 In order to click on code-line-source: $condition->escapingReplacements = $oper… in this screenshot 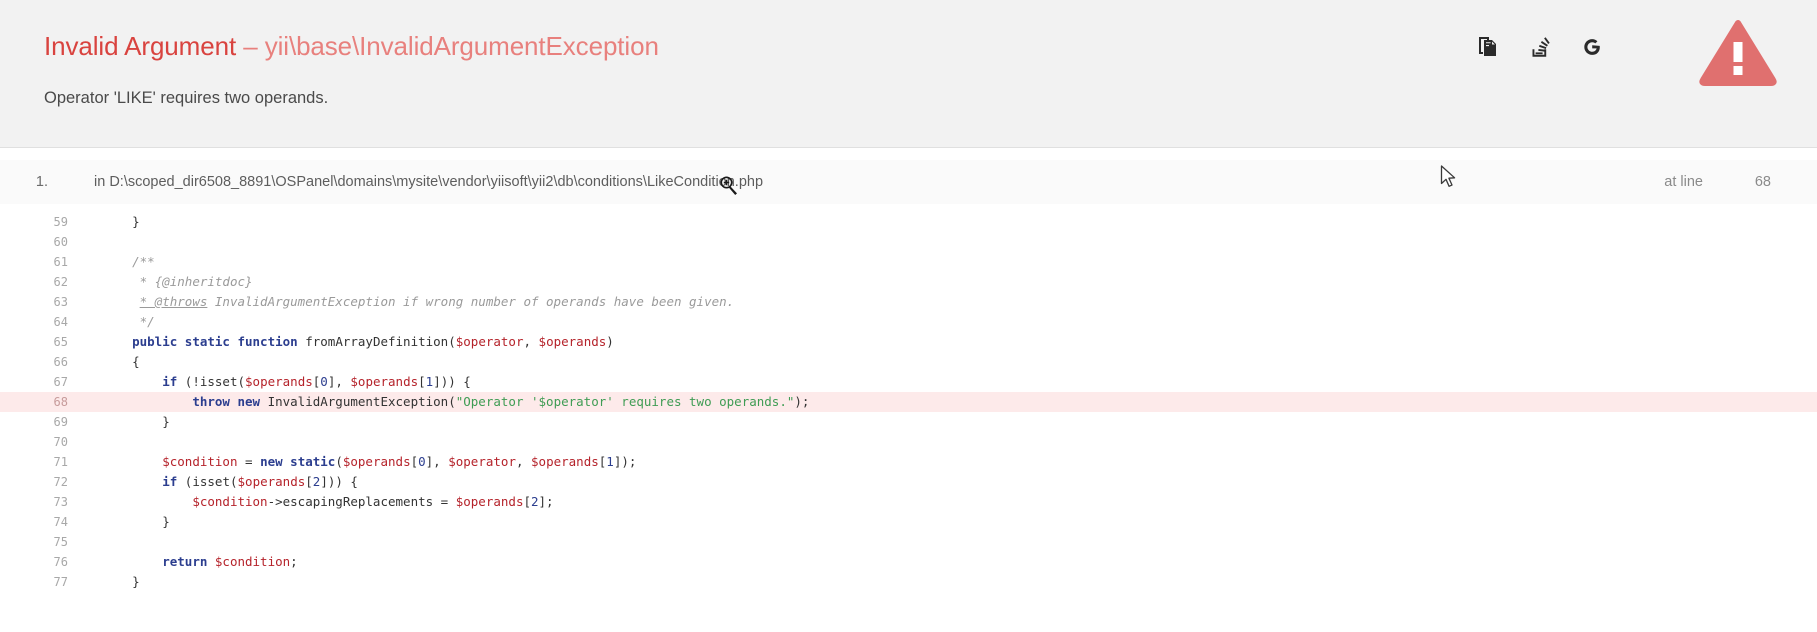, I will do `click(373, 501)`.